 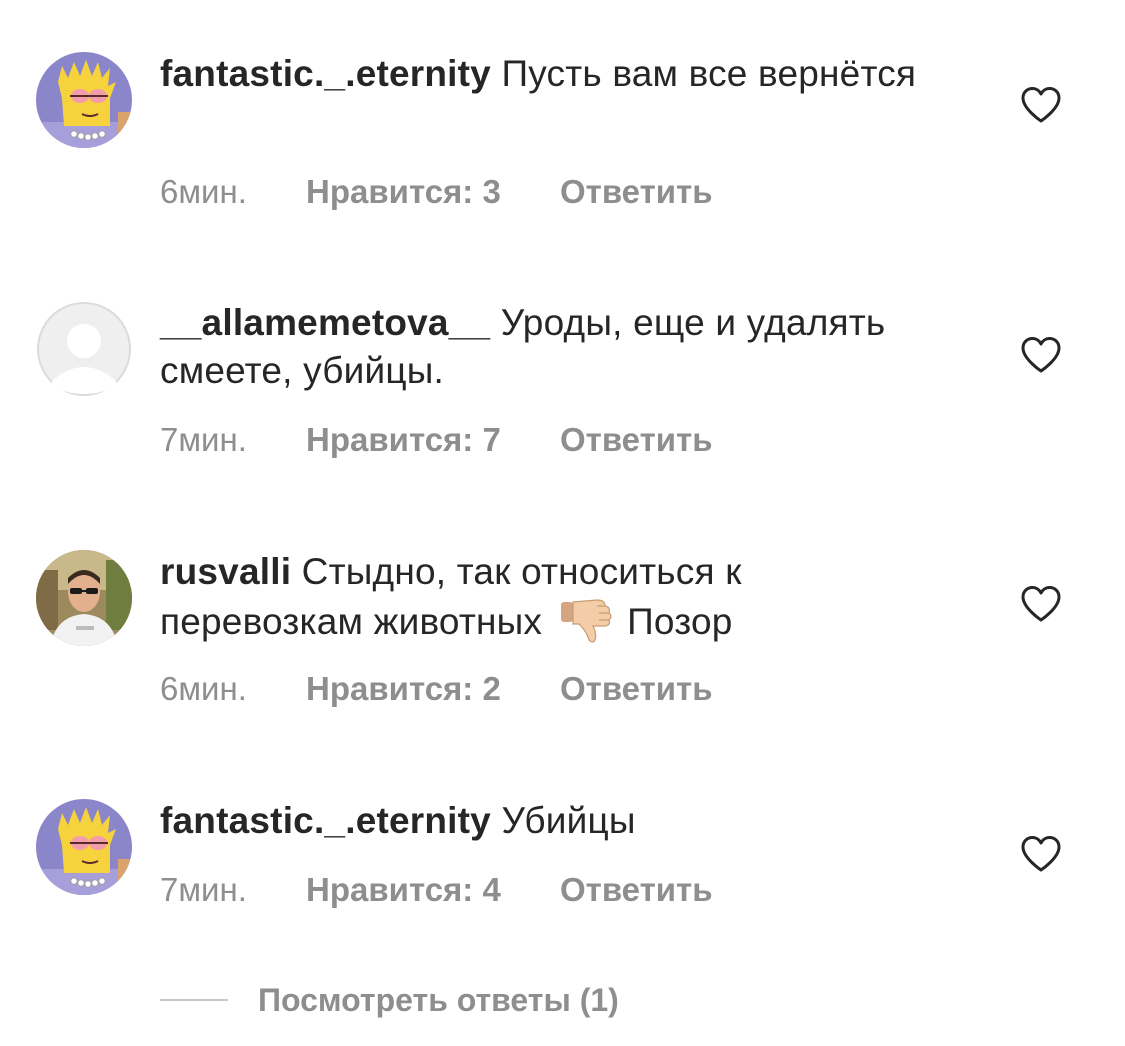 I want to click on comment-meta: 7мин. Нравится: 4 Ответить, so click(x=436, y=890).